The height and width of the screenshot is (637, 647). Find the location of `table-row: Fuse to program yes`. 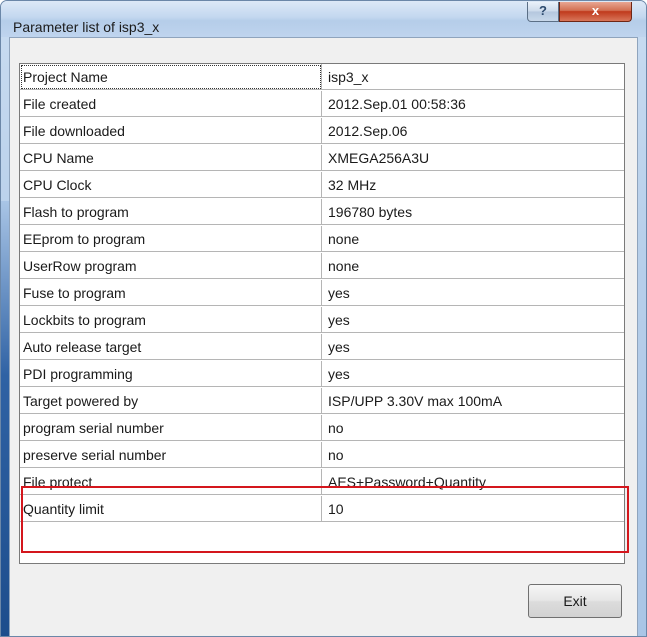

table-row: Fuse to program yes is located at coordinates (322, 293).